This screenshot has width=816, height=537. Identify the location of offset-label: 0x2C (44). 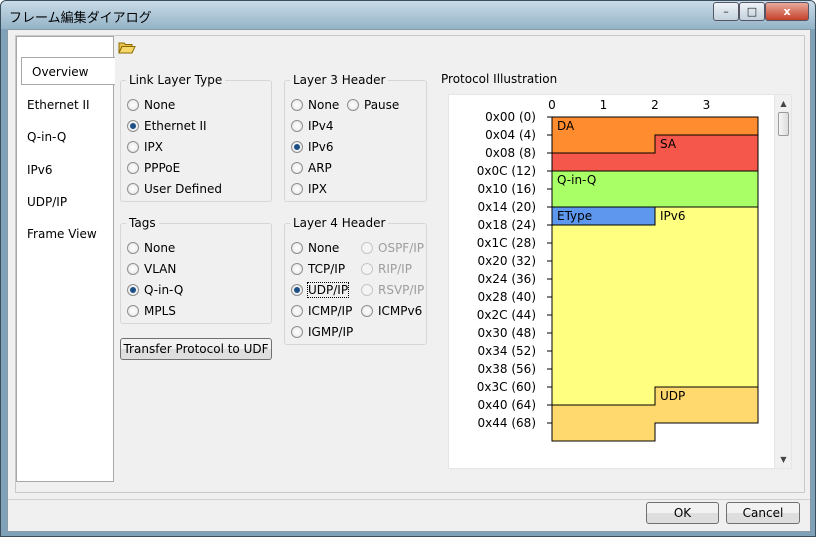
(506, 315).